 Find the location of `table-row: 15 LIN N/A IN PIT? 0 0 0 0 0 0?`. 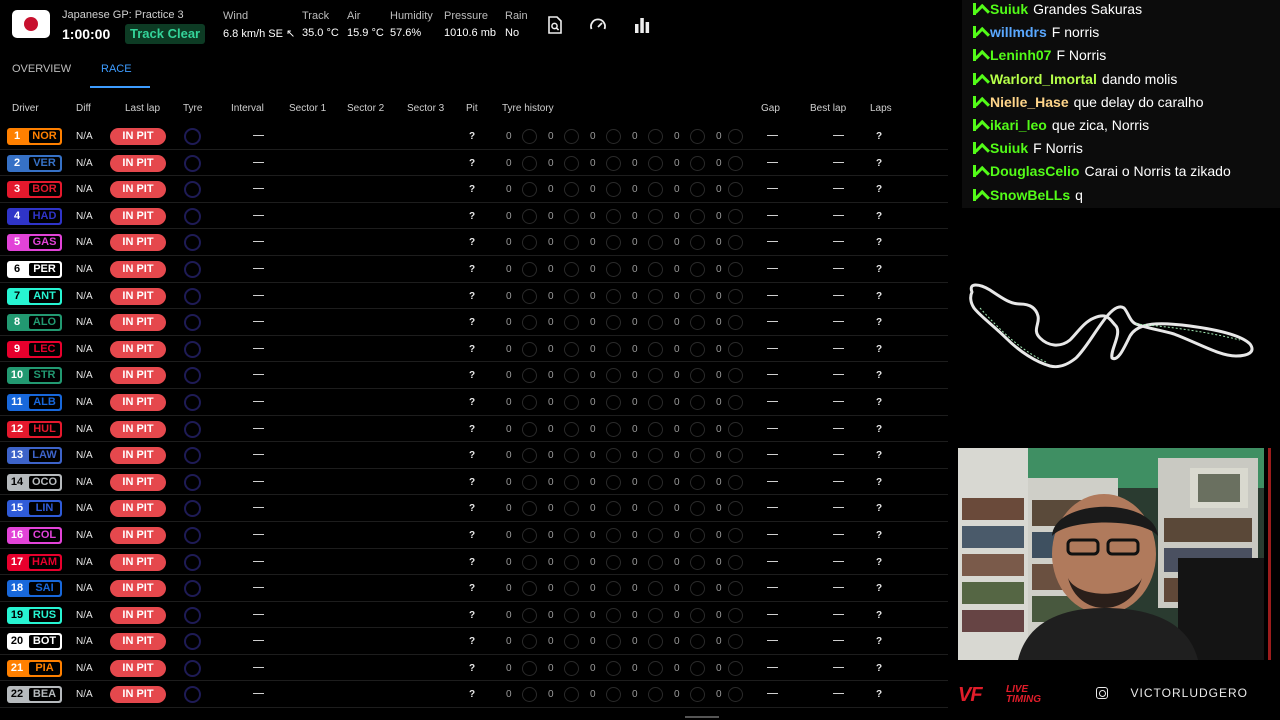

table-row: 15 LIN N/A IN PIT? 0 0 0 0 0 0? is located at coordinates (474, 508).